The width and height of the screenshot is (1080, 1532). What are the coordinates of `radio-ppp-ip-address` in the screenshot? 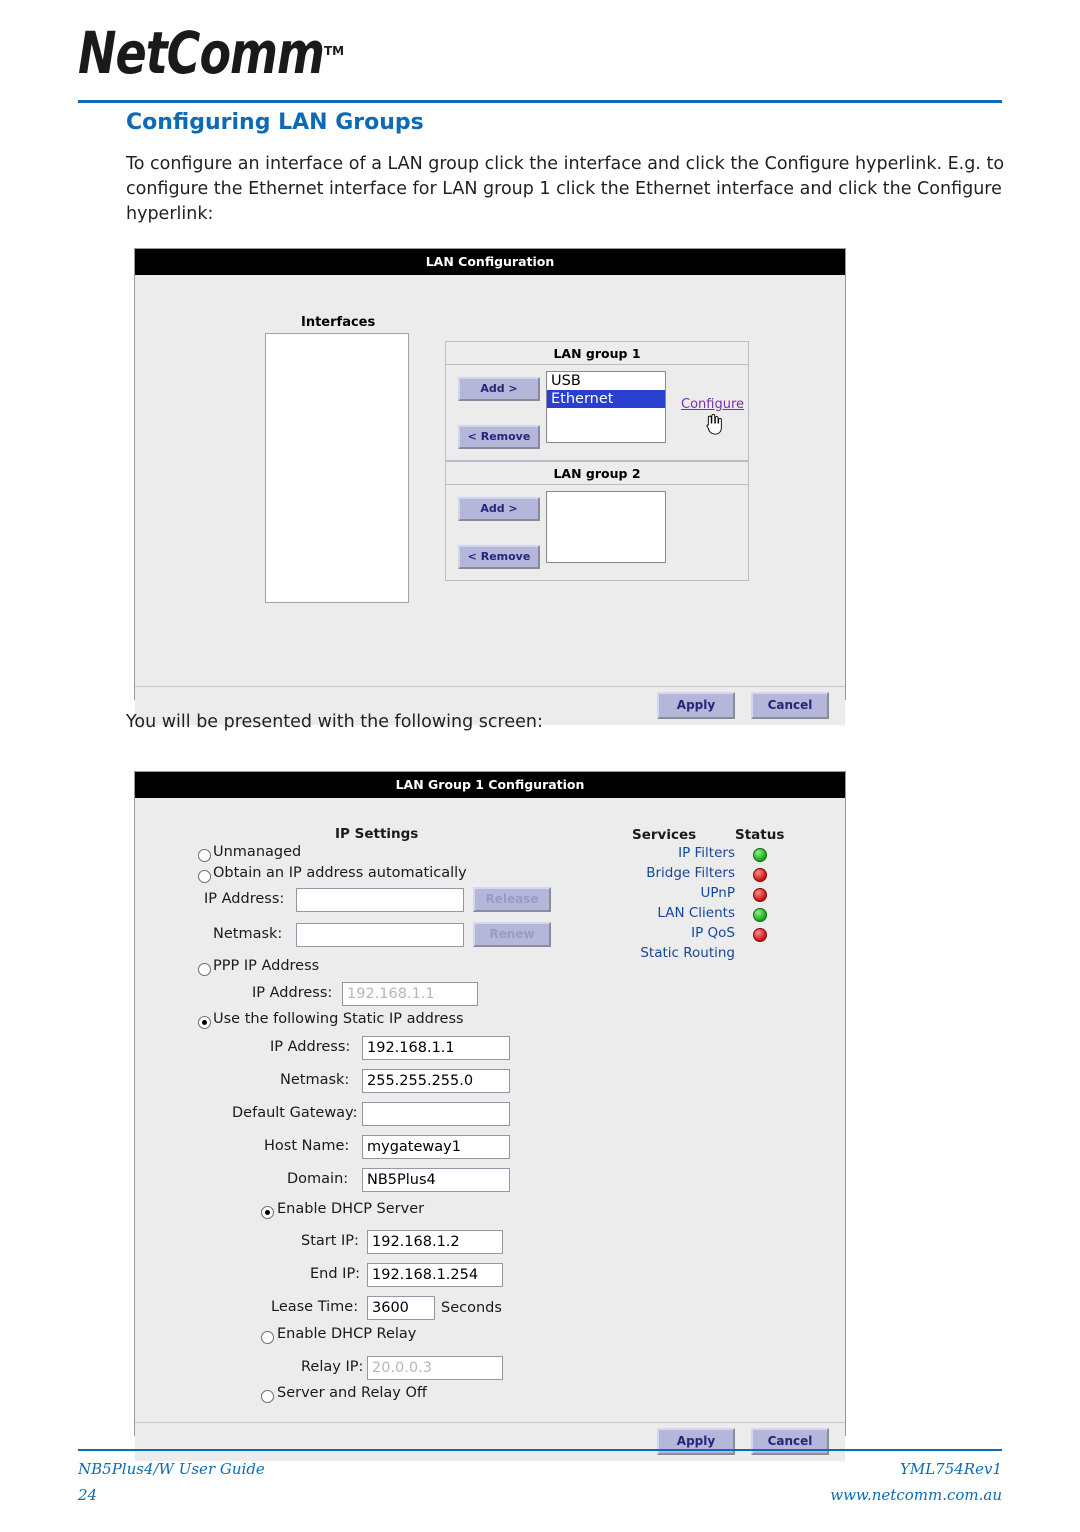 It's located at (204, 969).